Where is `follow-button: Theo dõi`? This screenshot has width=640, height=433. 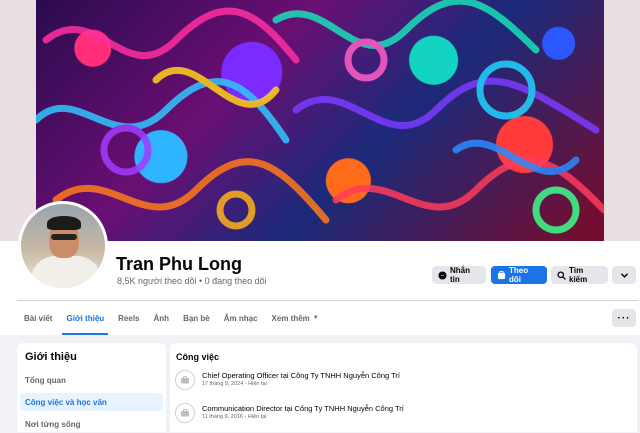 follow-button: Theo dõi is located at coordinates (519, 275).